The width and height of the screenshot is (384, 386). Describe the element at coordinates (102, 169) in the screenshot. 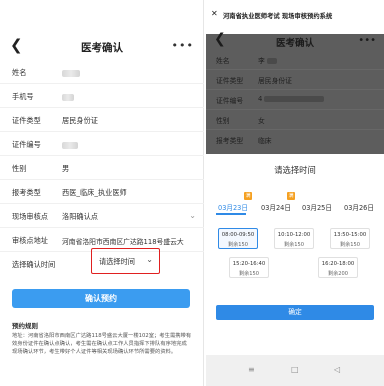

I see `field-gender: 性别 男` at that location.